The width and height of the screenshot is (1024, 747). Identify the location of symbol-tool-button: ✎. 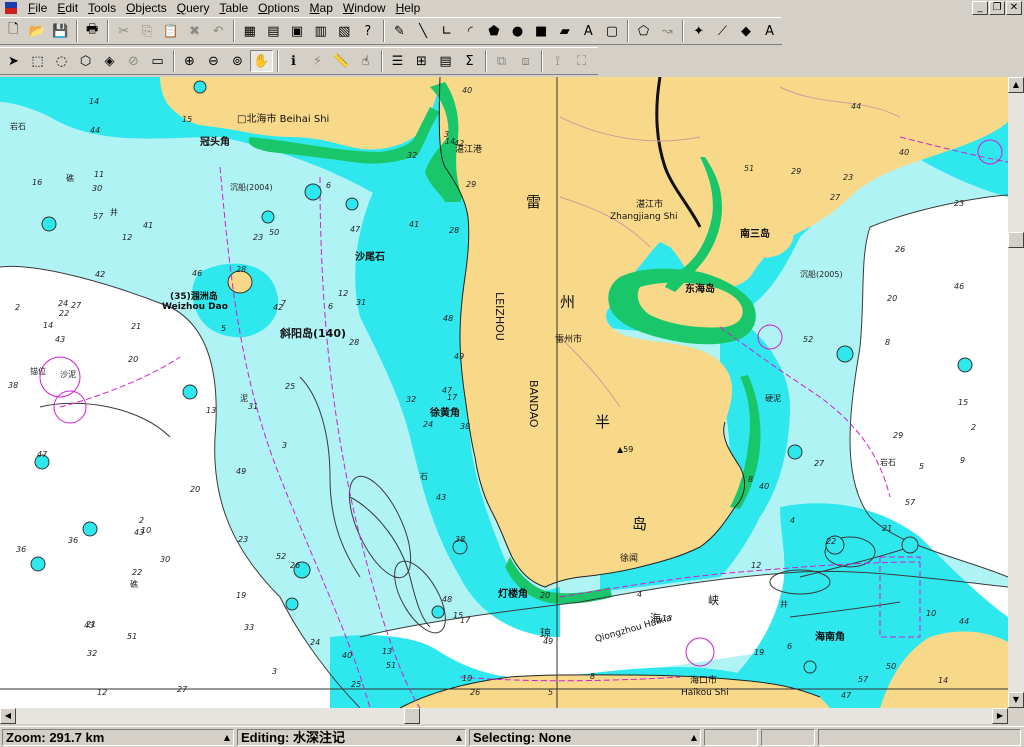
(399, 31).